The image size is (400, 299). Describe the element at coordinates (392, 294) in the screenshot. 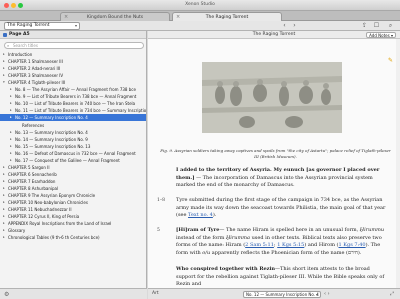

I see `resize-icon: ⤢` at that location.